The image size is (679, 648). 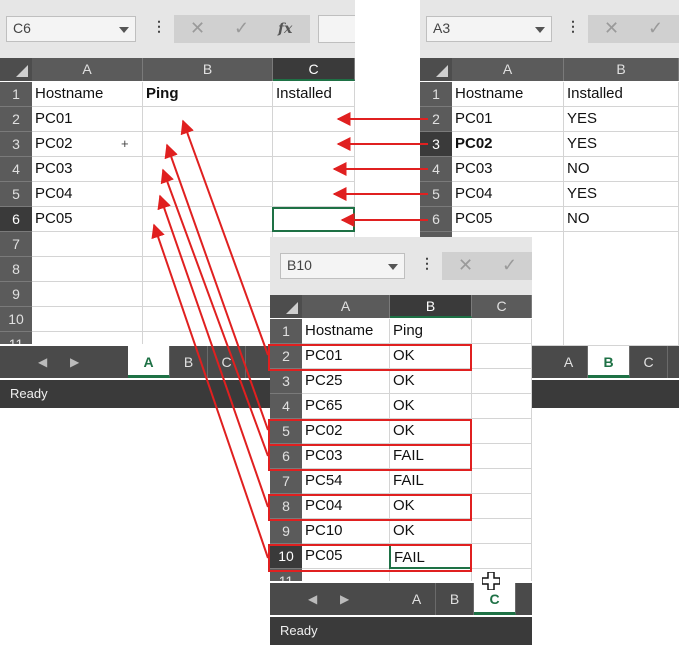 I want to click on name-box: A3, so click(x=489, y=29).